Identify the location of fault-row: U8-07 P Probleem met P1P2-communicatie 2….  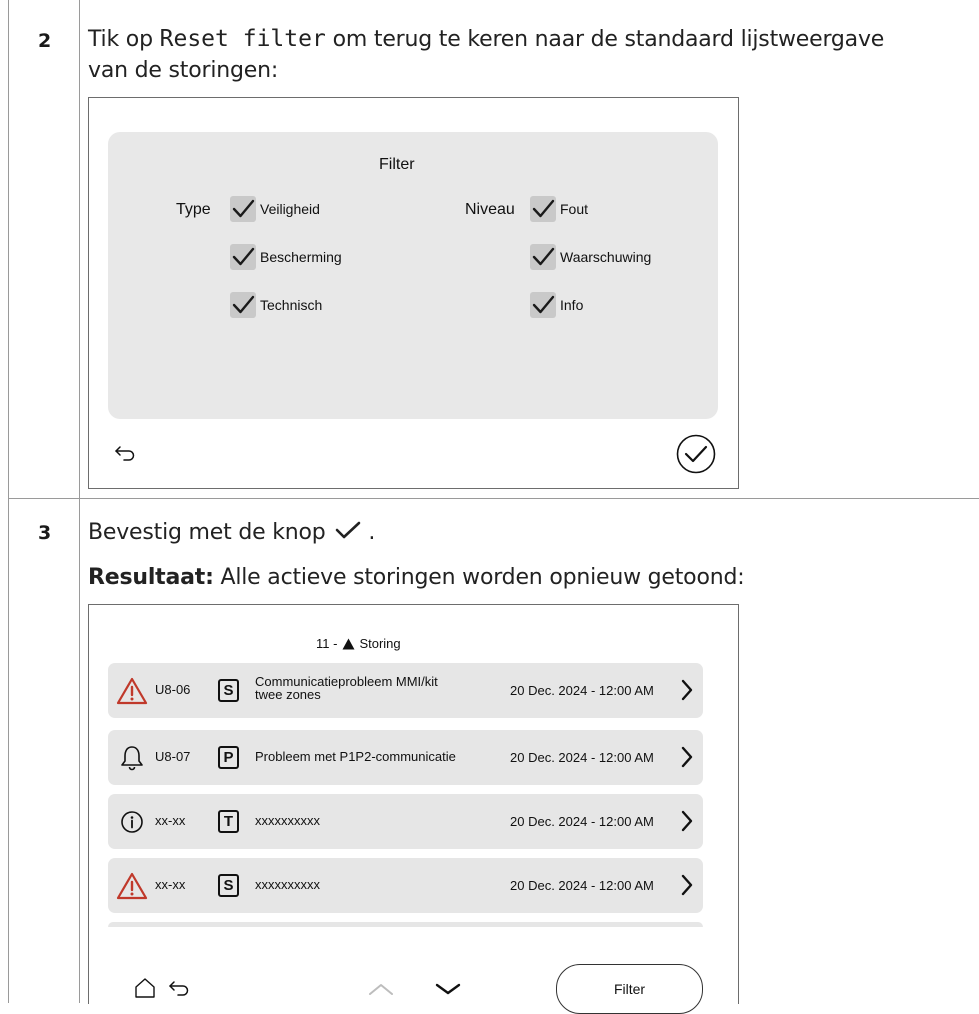
(405, 757).